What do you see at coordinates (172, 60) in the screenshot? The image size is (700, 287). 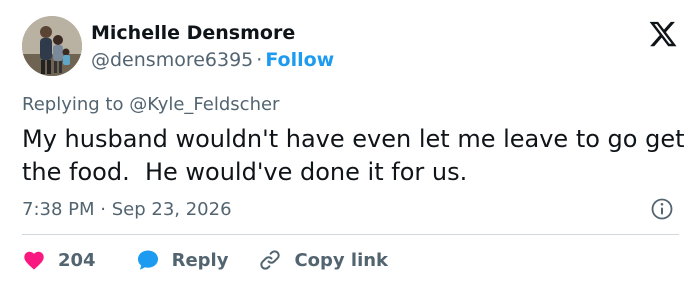 I see `author-handle: @densmore6395` at bounding box center [172, 60].